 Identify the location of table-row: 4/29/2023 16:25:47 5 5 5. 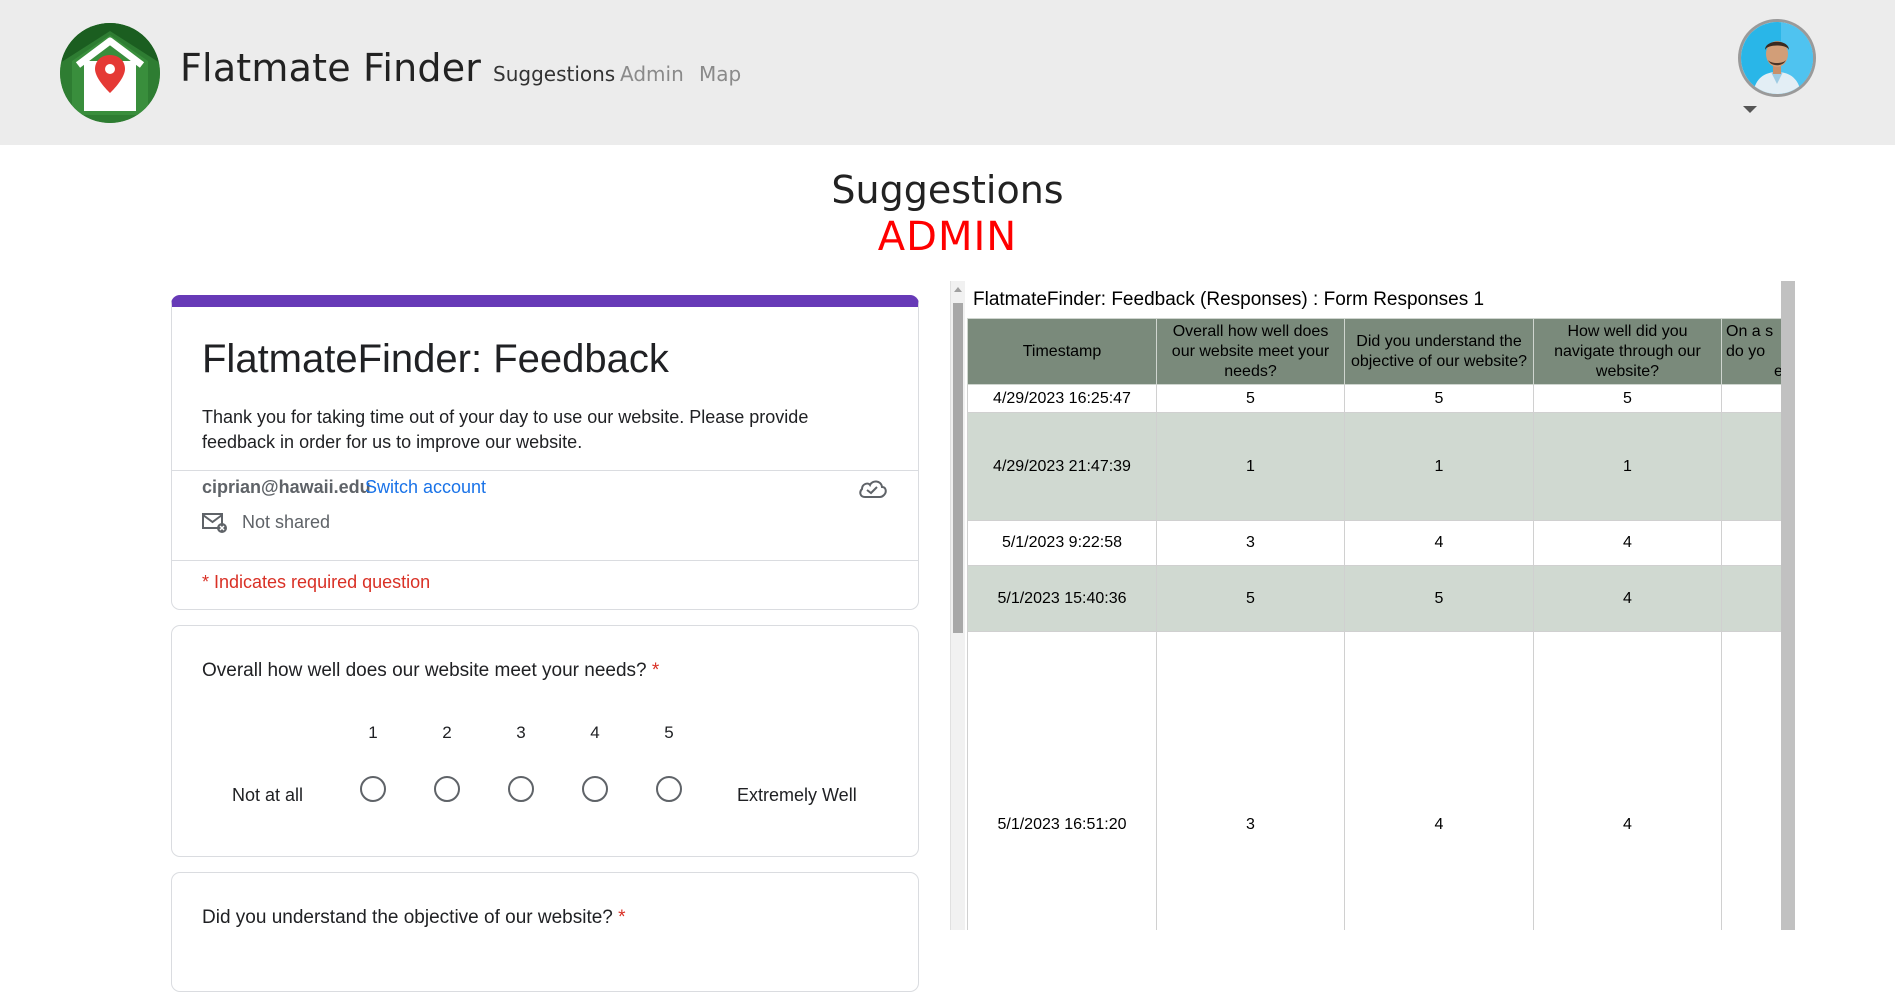
(1377, 398).